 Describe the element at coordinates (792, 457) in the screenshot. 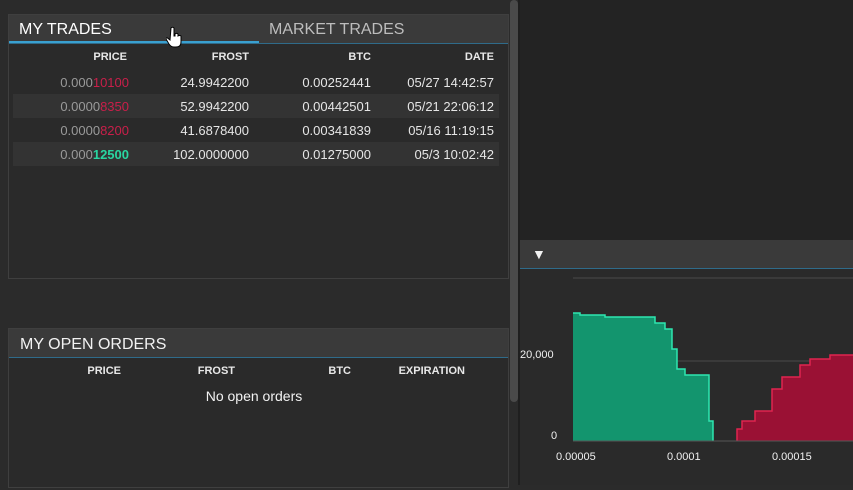

I see `x-tick-label: 0.00015` at that location.